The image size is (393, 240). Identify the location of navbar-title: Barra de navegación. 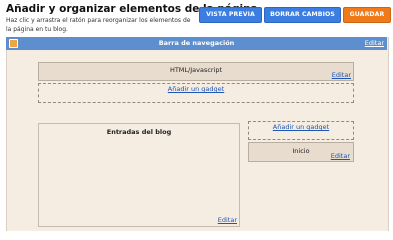
(196, 43).